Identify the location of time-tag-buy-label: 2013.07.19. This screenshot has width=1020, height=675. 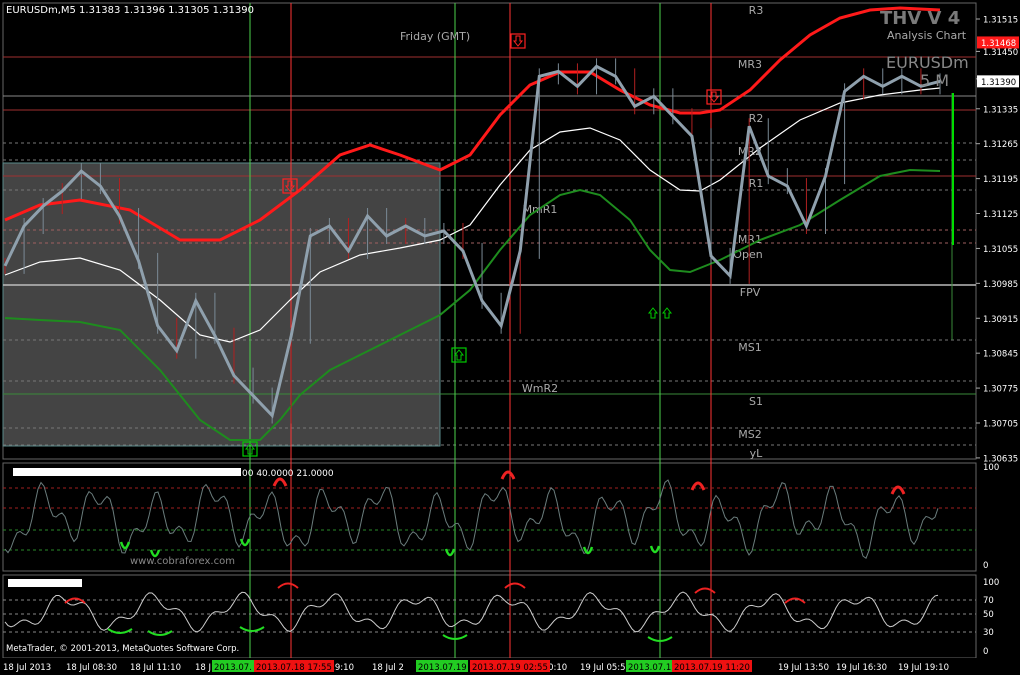
(442, 668).